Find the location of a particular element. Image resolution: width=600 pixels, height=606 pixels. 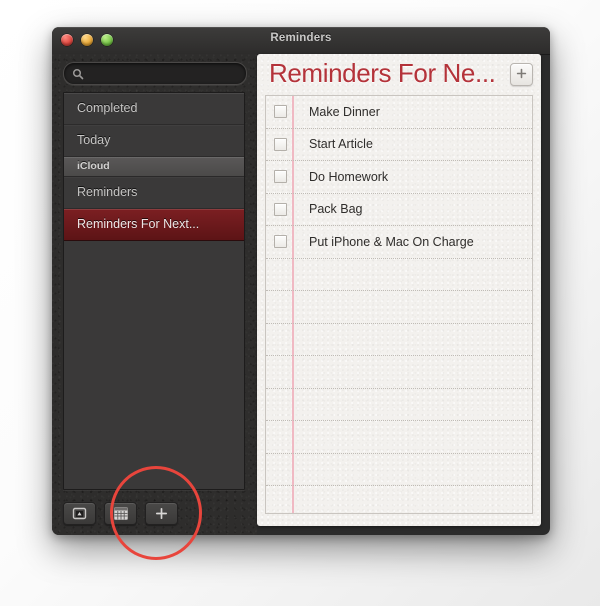

sidebar-item-label: Completed is located at coordinates (107, 108).